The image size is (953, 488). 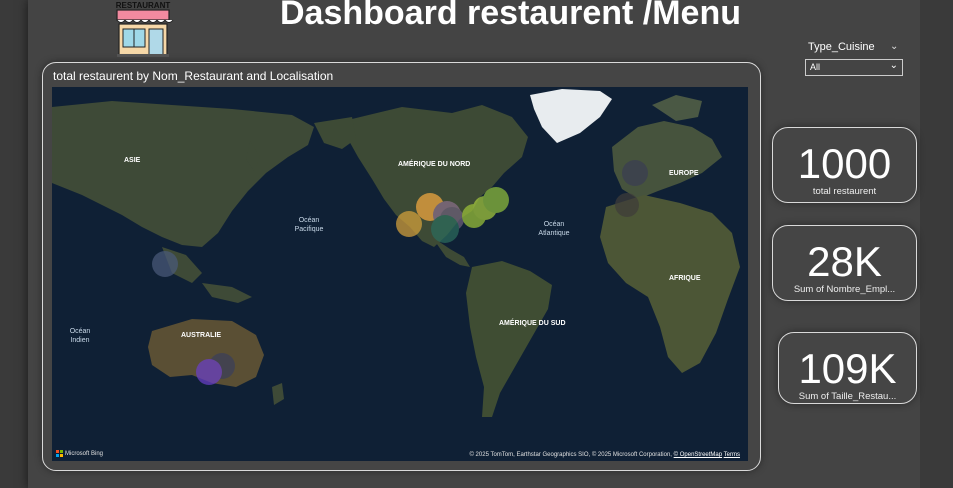 I want to click on label-north-america: AMÉRIQUE DU NORD, so click(x=434, y=163).